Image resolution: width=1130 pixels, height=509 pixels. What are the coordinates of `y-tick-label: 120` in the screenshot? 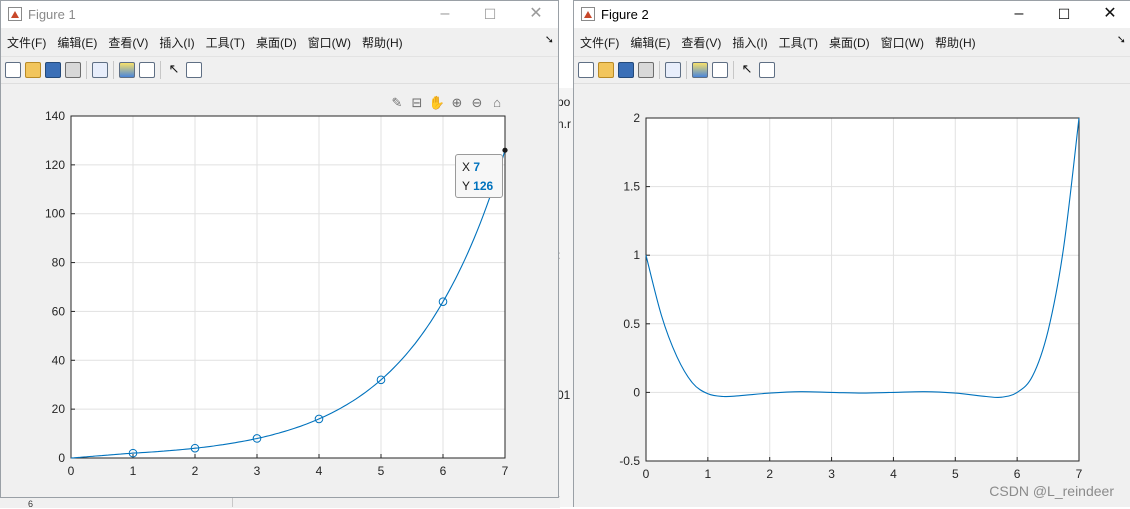 It's located at (55, 165).